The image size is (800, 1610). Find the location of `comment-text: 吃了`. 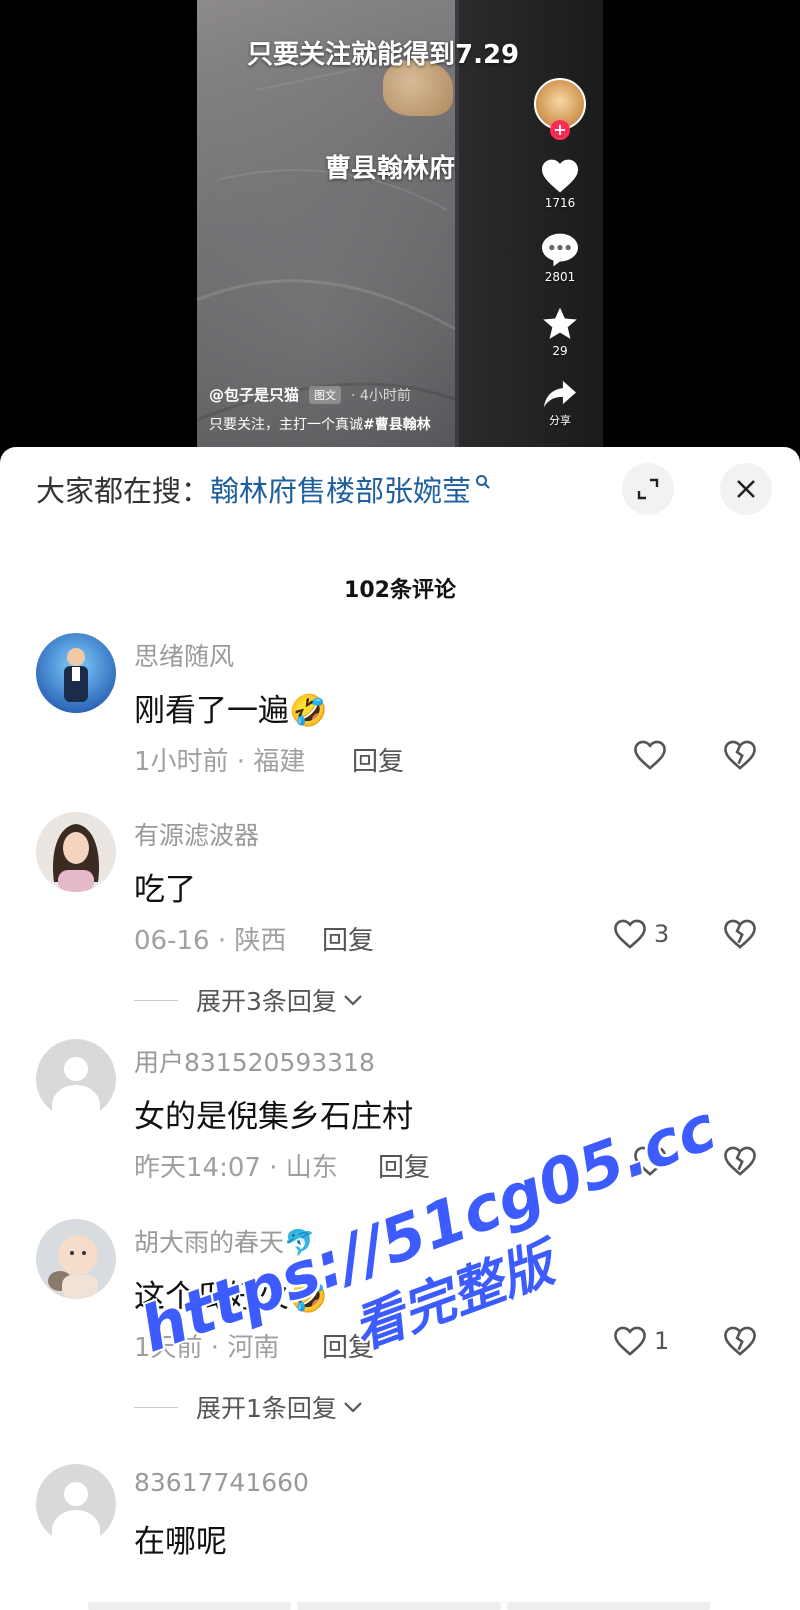

comment-text: 吃了 is located at coordinates (165, 890).